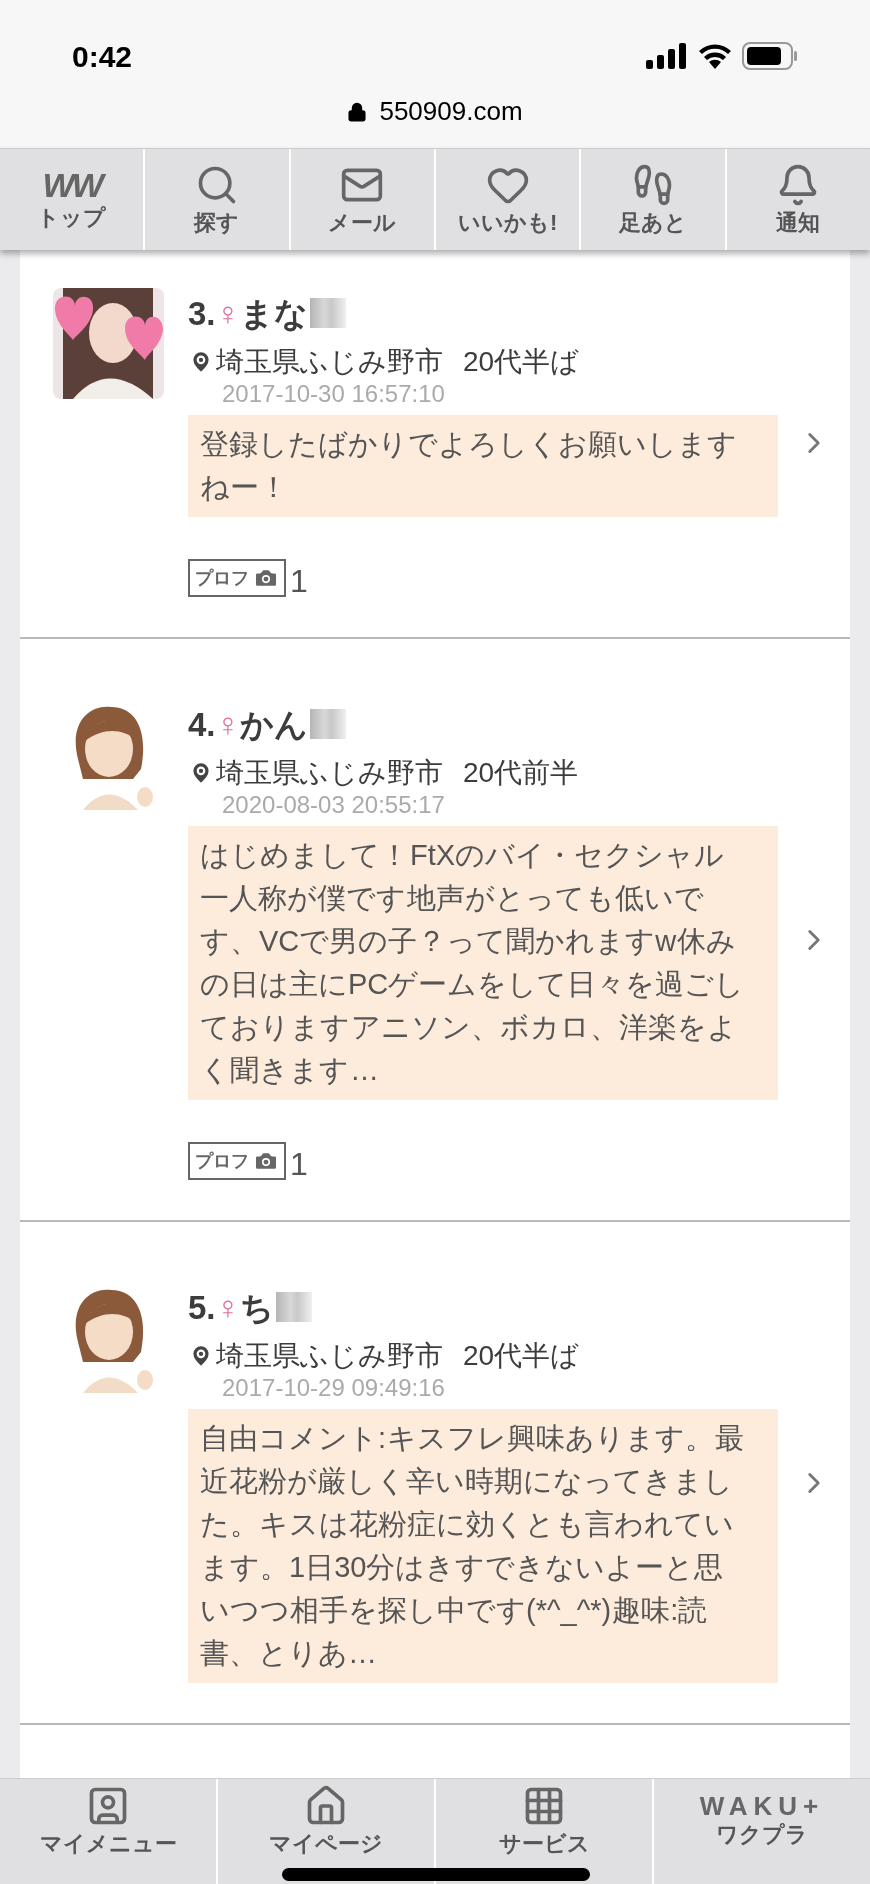 The image size is (870, 1884). I want to click on battery-icon, so click(770, 56).